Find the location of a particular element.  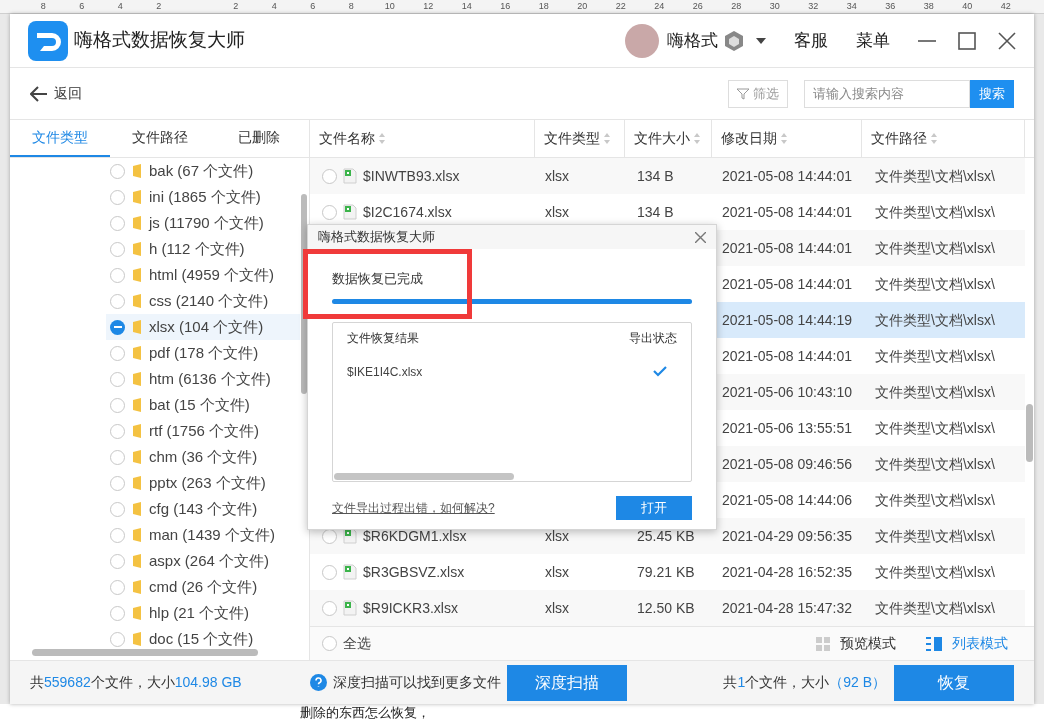

file-size: 79.21 KB is located at coordinates (666, 571).